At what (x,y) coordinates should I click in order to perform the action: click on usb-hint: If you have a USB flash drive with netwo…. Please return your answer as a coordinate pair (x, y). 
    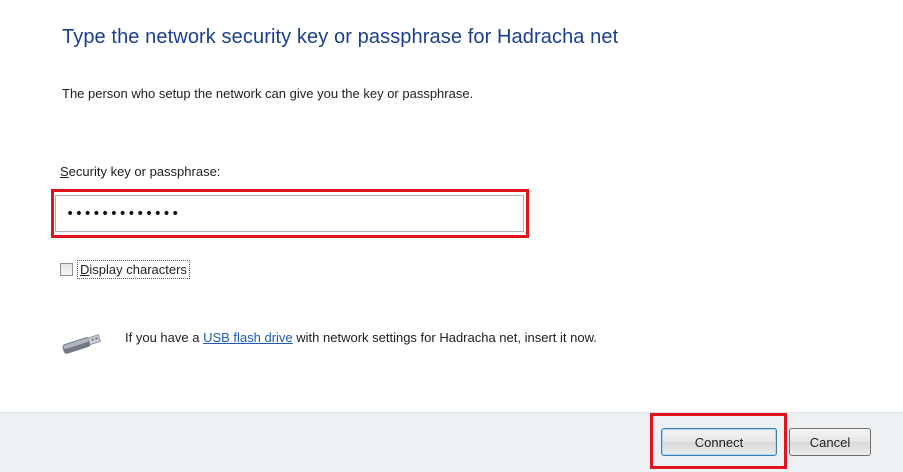
    Looking at the image, I should click on (361, 337).